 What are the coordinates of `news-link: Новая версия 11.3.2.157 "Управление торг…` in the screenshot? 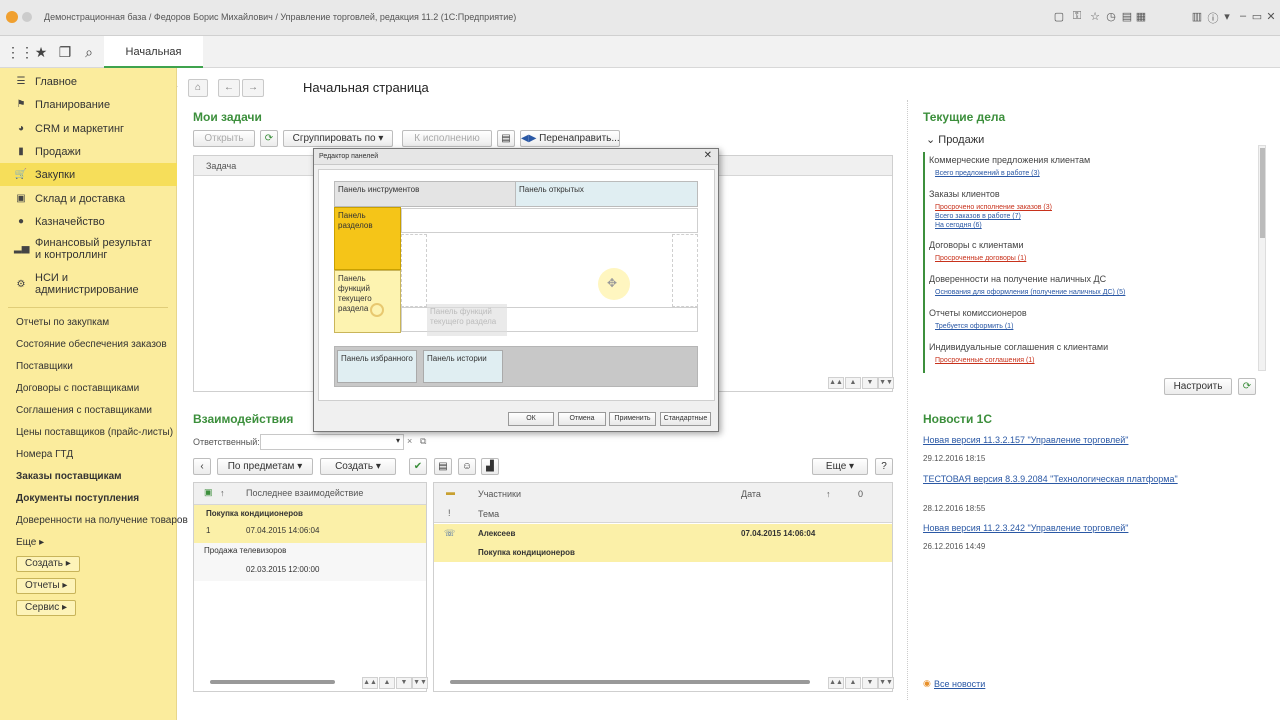 It's located at (1025, 440).